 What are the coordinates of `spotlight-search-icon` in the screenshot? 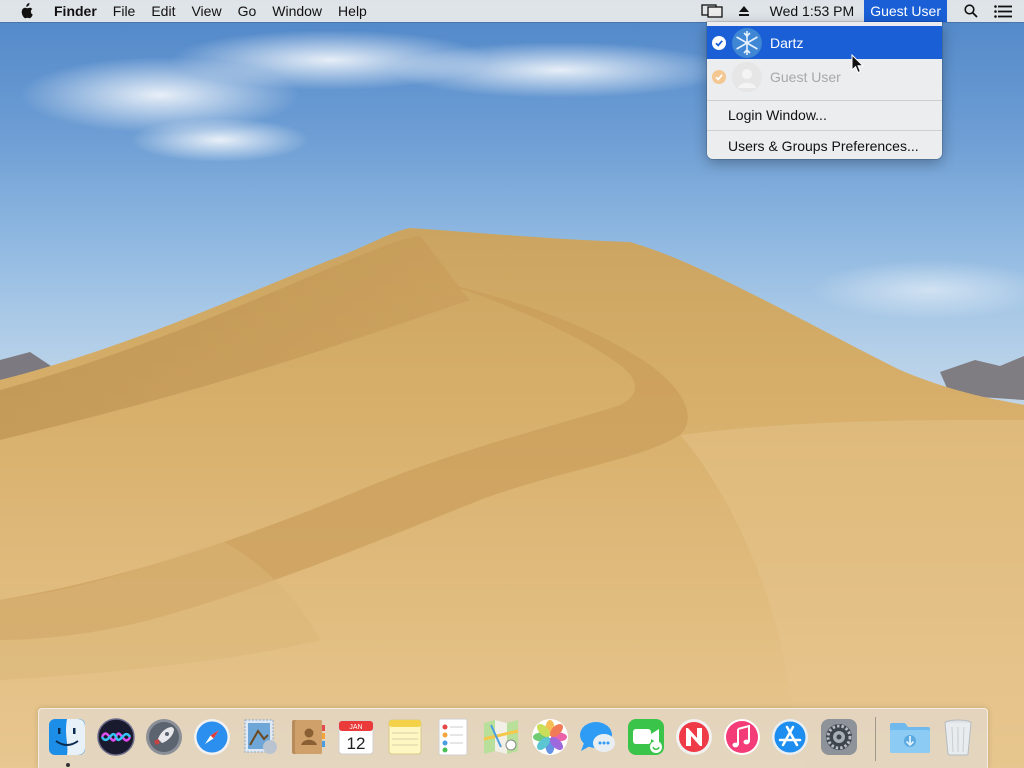 It's located at (971, 11).